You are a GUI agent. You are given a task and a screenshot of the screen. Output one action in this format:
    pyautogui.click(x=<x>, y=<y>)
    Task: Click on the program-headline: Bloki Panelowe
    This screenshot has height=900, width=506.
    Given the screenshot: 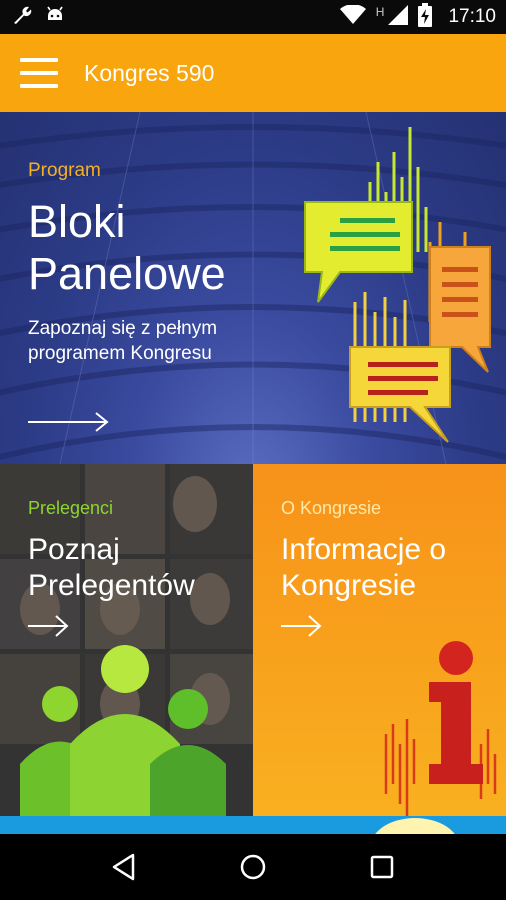 What is the action you would take?
    pyautogui.click(x=178, y=248)
    